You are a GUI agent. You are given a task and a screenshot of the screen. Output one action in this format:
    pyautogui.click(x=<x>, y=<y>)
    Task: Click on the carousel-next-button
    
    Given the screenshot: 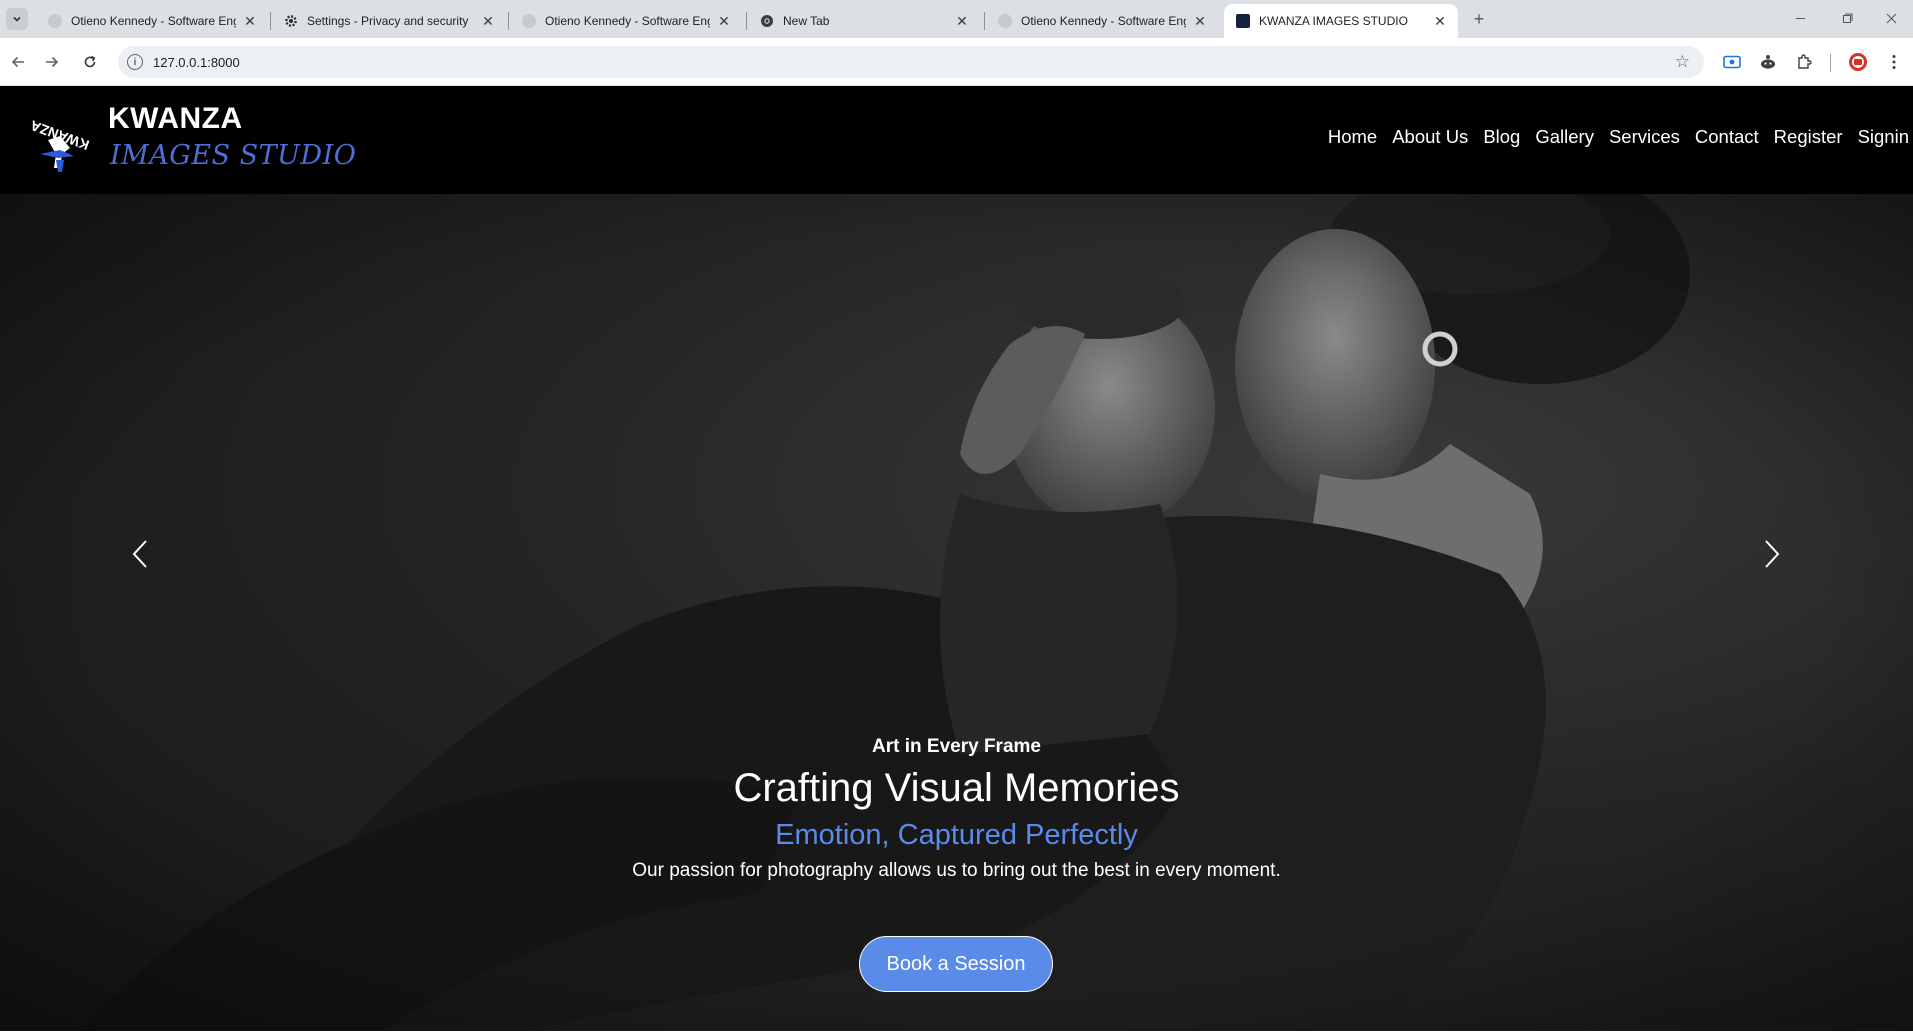 What is the action you would take?
    pyautogui.click(x=1772, y=554)
    